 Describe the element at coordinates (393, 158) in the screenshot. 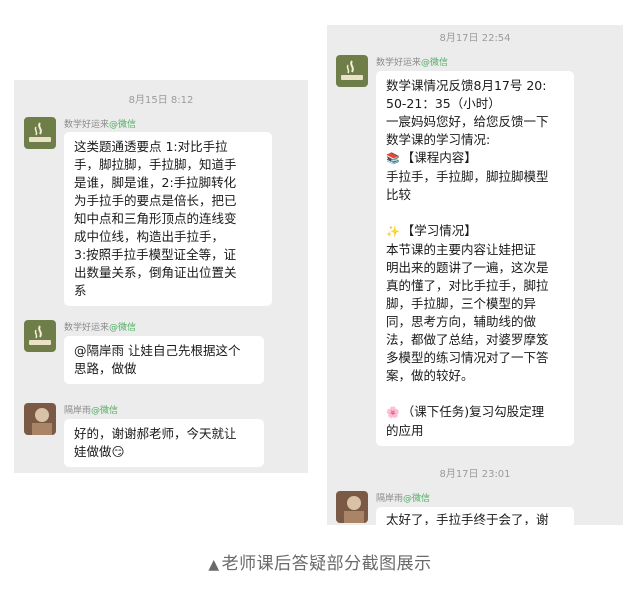

I see `book-icon: 📚` at that location.